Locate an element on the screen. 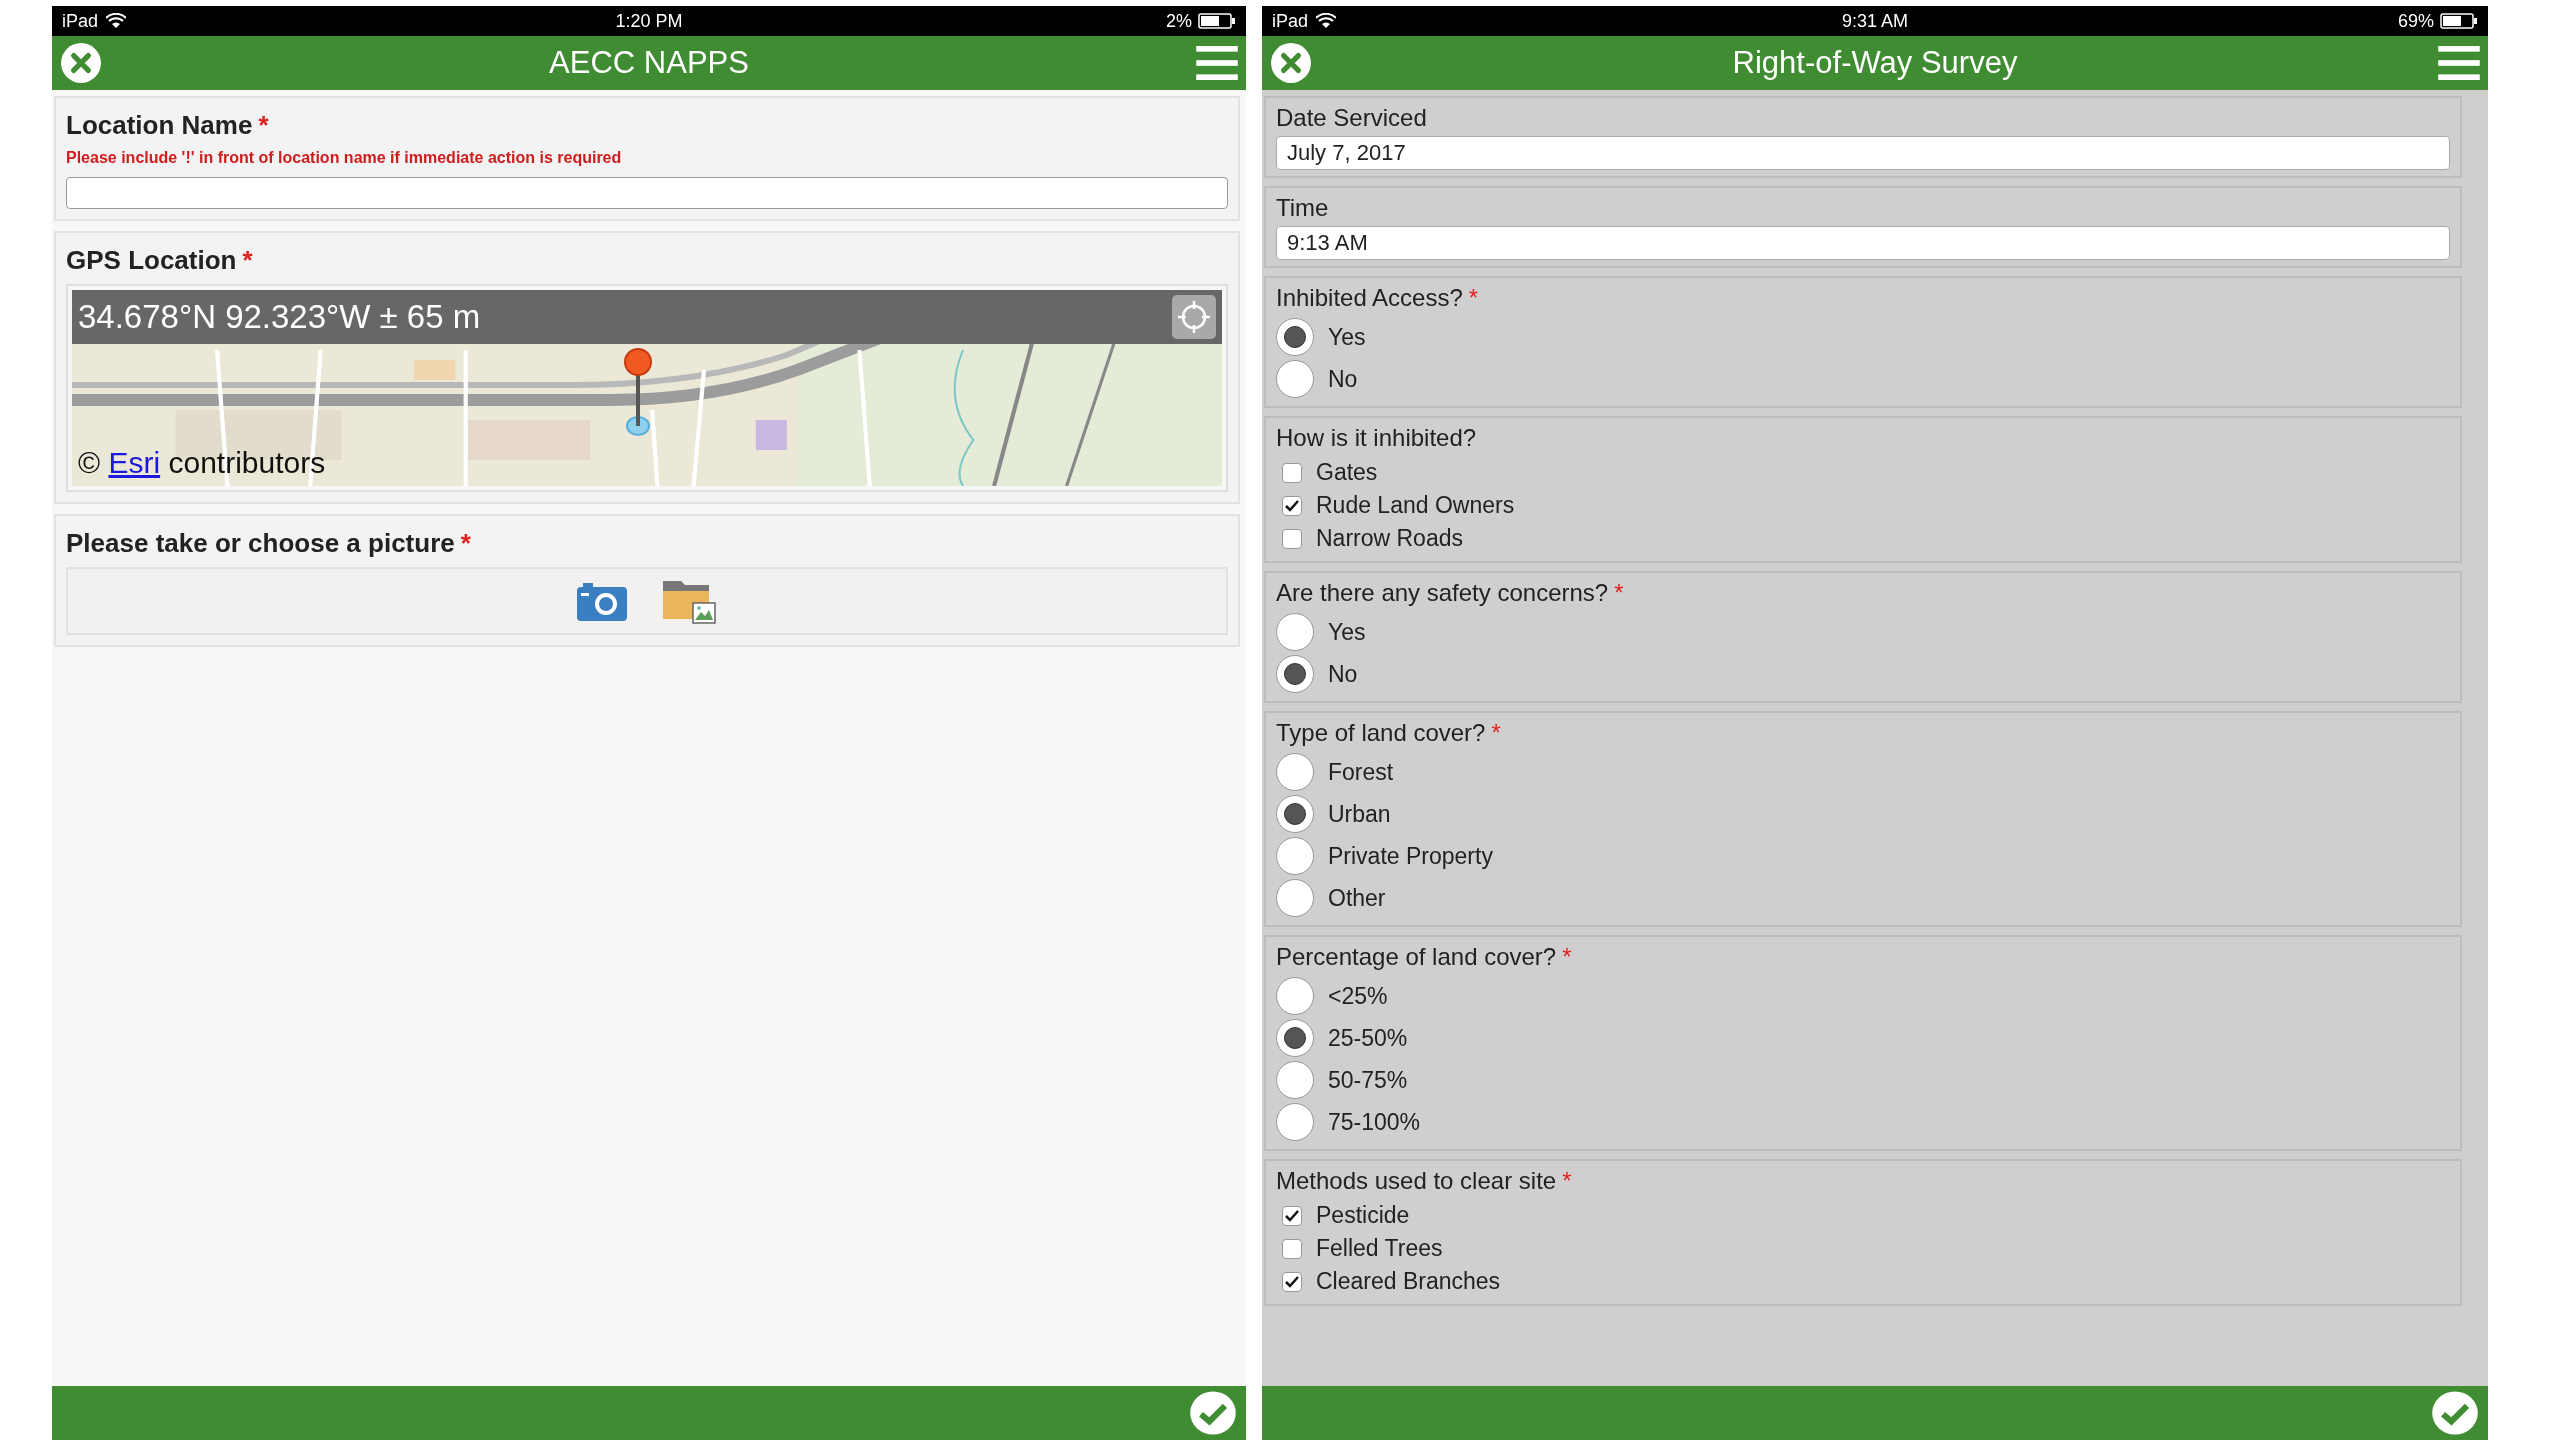 Image resolution: width=2560 pixels, height=1440 pixels. clock: 9:31 AM is located at coordinates (1875, 21).